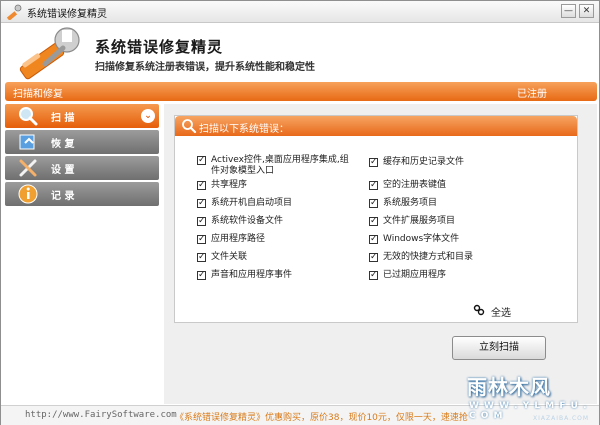 The image size is (600, 425). What do you see at coordinates (568, 11) in the screenshot?
I see `minimize-button: —` at bounding box center [568, 11].